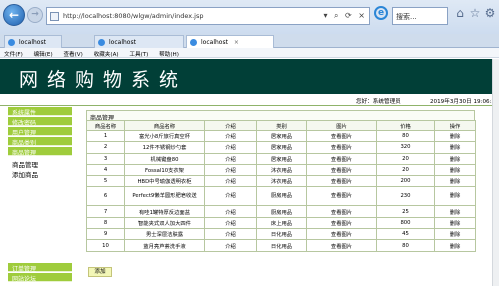  I want to click on menu-file: 文件(F), so click(14, 53).